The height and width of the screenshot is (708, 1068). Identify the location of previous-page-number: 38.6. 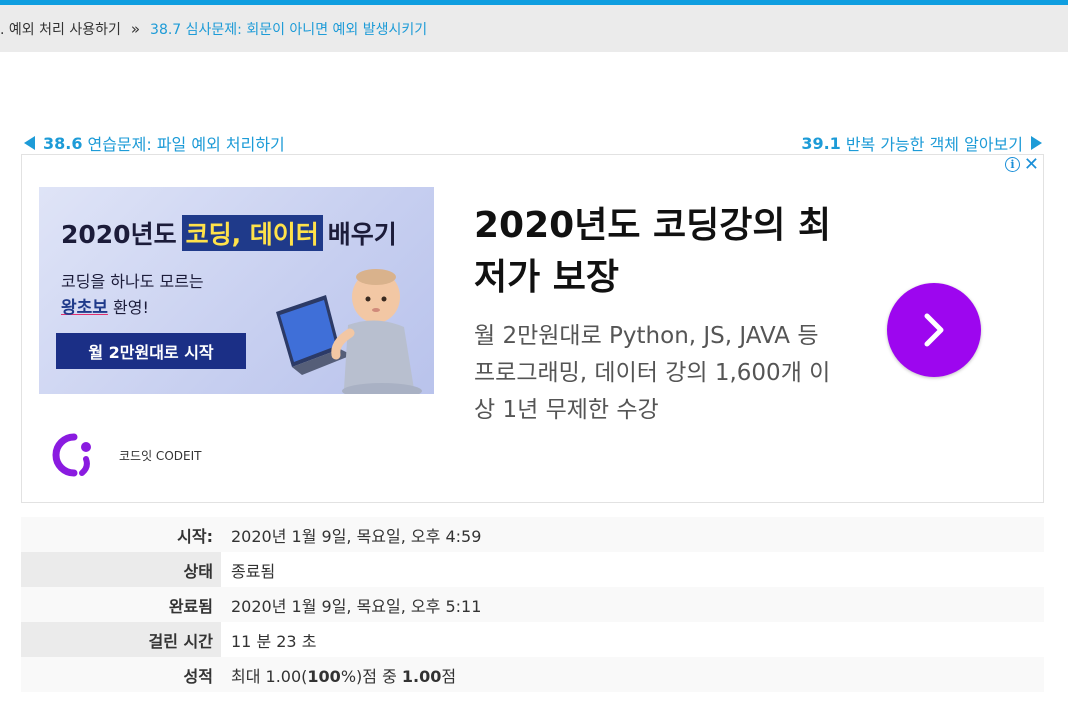
(63, 143).